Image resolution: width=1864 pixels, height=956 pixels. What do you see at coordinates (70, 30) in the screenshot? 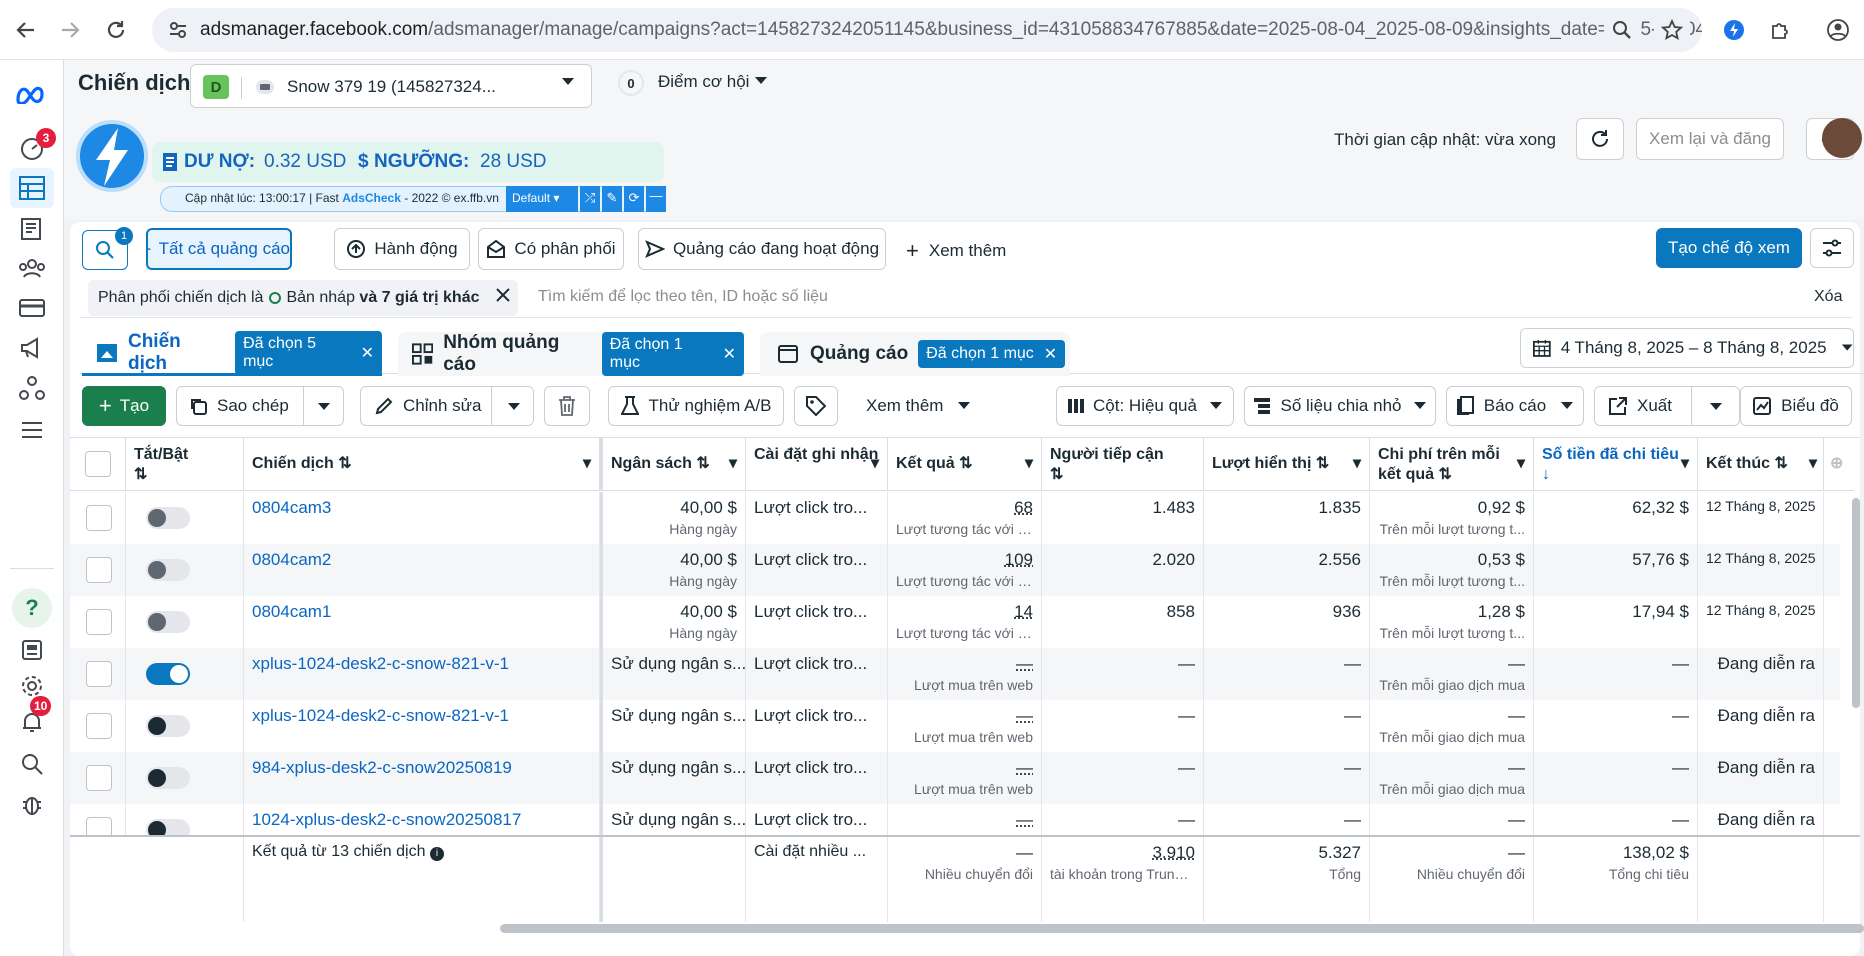
I see `forward-arrow-icon` at bounding box center [70, 30].